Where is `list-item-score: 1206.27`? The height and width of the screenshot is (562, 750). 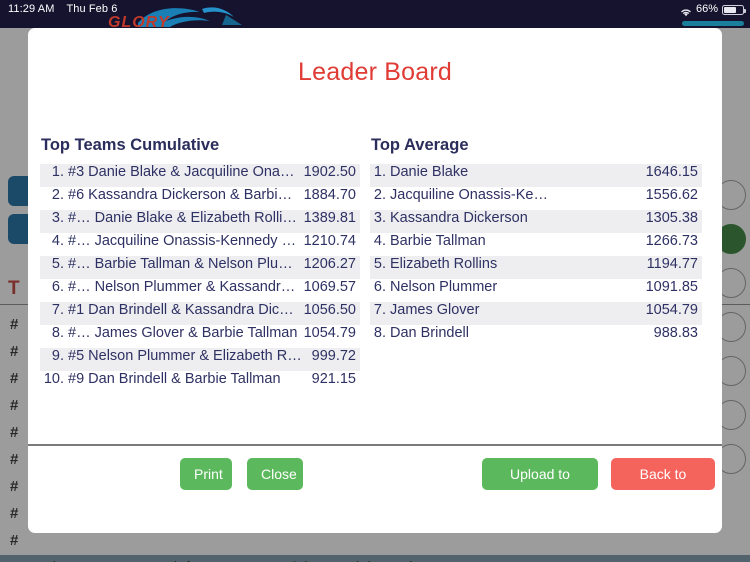
list-item-score: 1206.27 is located at coordinates (329, 264).